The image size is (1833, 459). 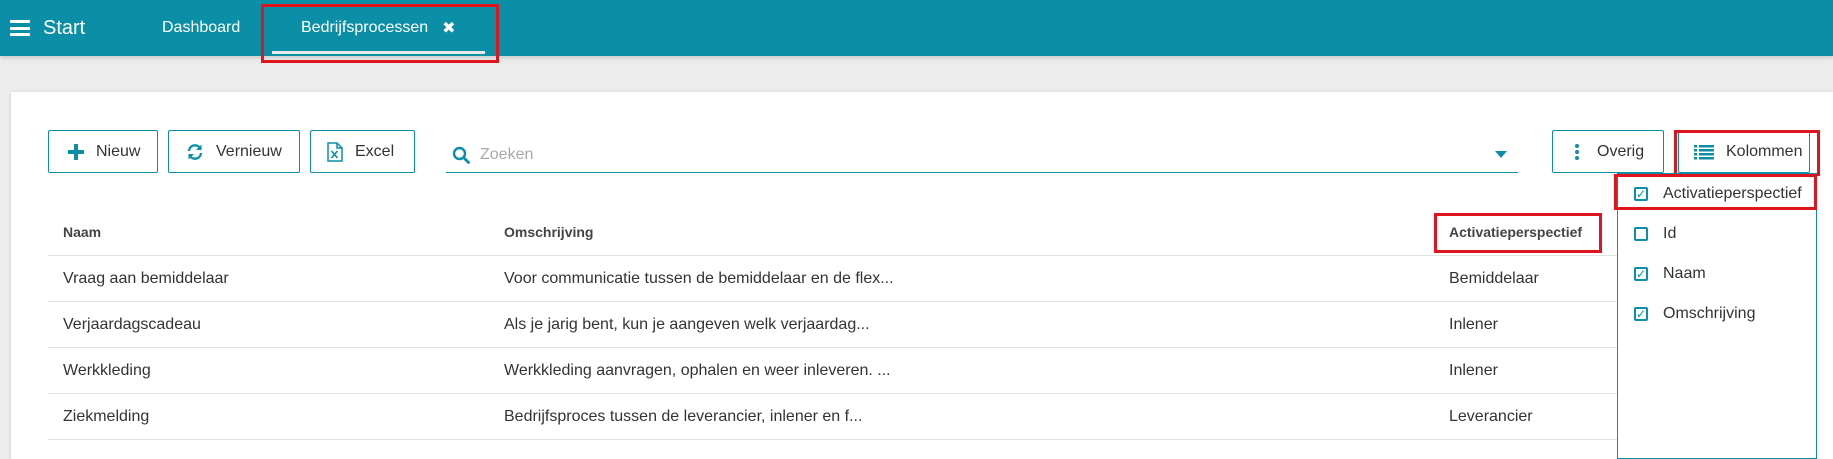 I want to click on refresh-button: Vernieuw, so click(x=234, y=151).